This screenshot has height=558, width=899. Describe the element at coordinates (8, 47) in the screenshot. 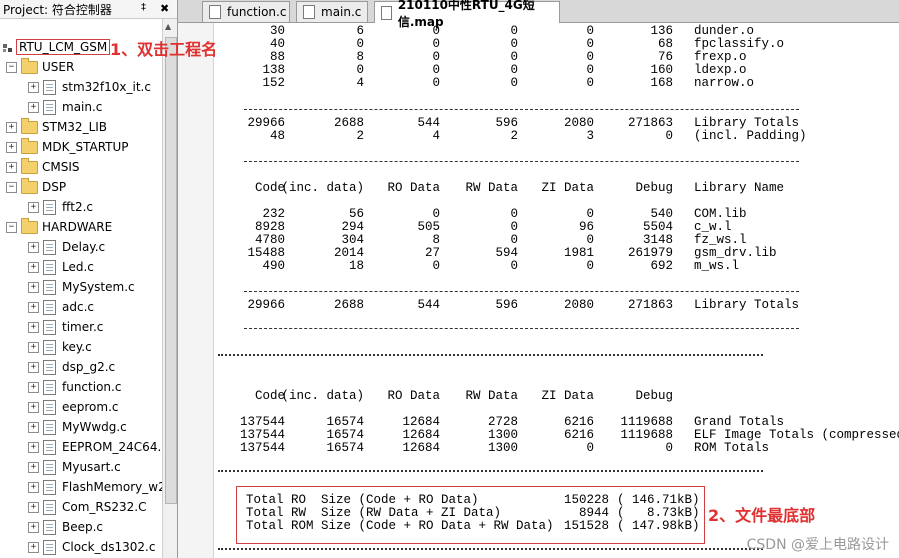

I see `target-icon` at that location.